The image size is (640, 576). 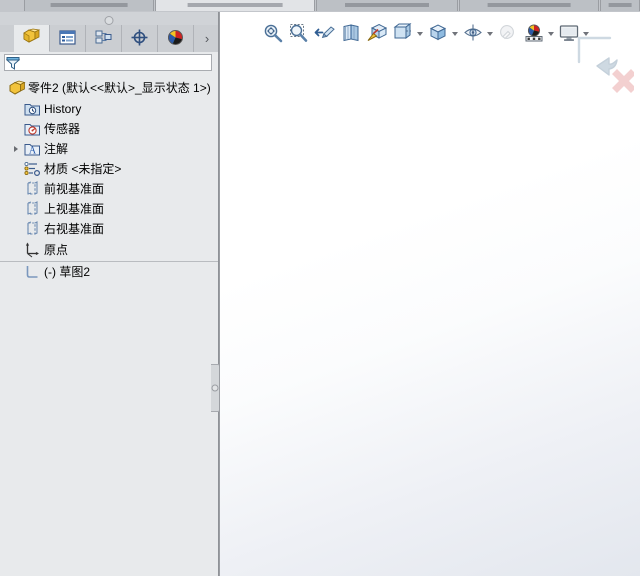 I want to click on sensor-icon, so click(x=32, y=129).